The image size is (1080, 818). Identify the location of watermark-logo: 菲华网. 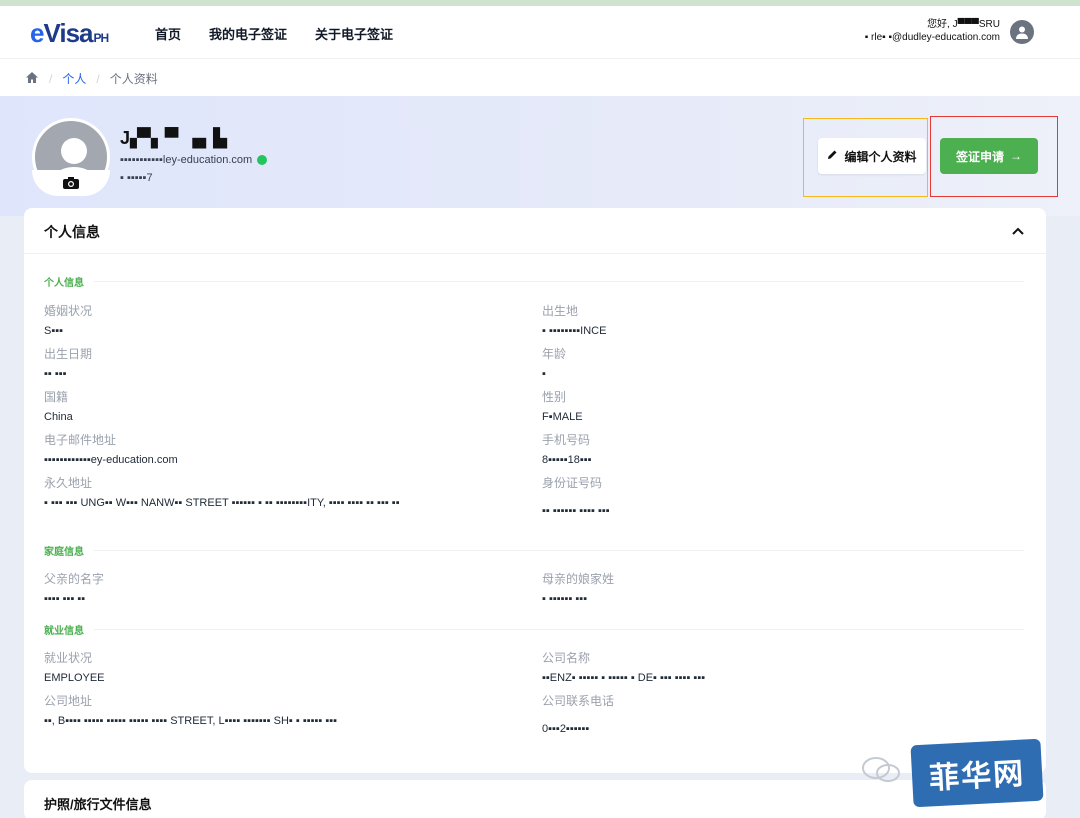
(977, 773).